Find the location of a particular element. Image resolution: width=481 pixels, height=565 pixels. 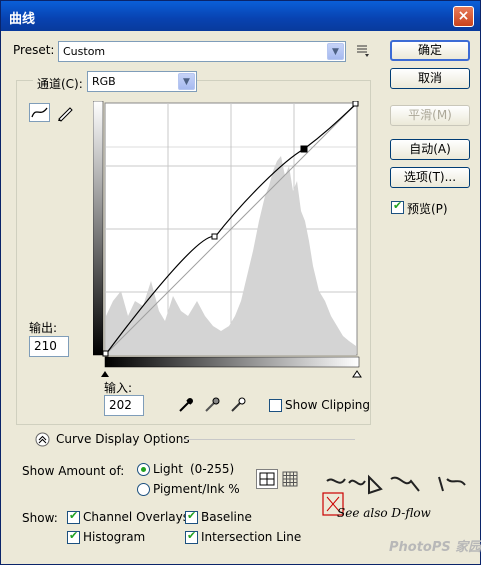

light-label: Light is located at coordinates (168, 469).